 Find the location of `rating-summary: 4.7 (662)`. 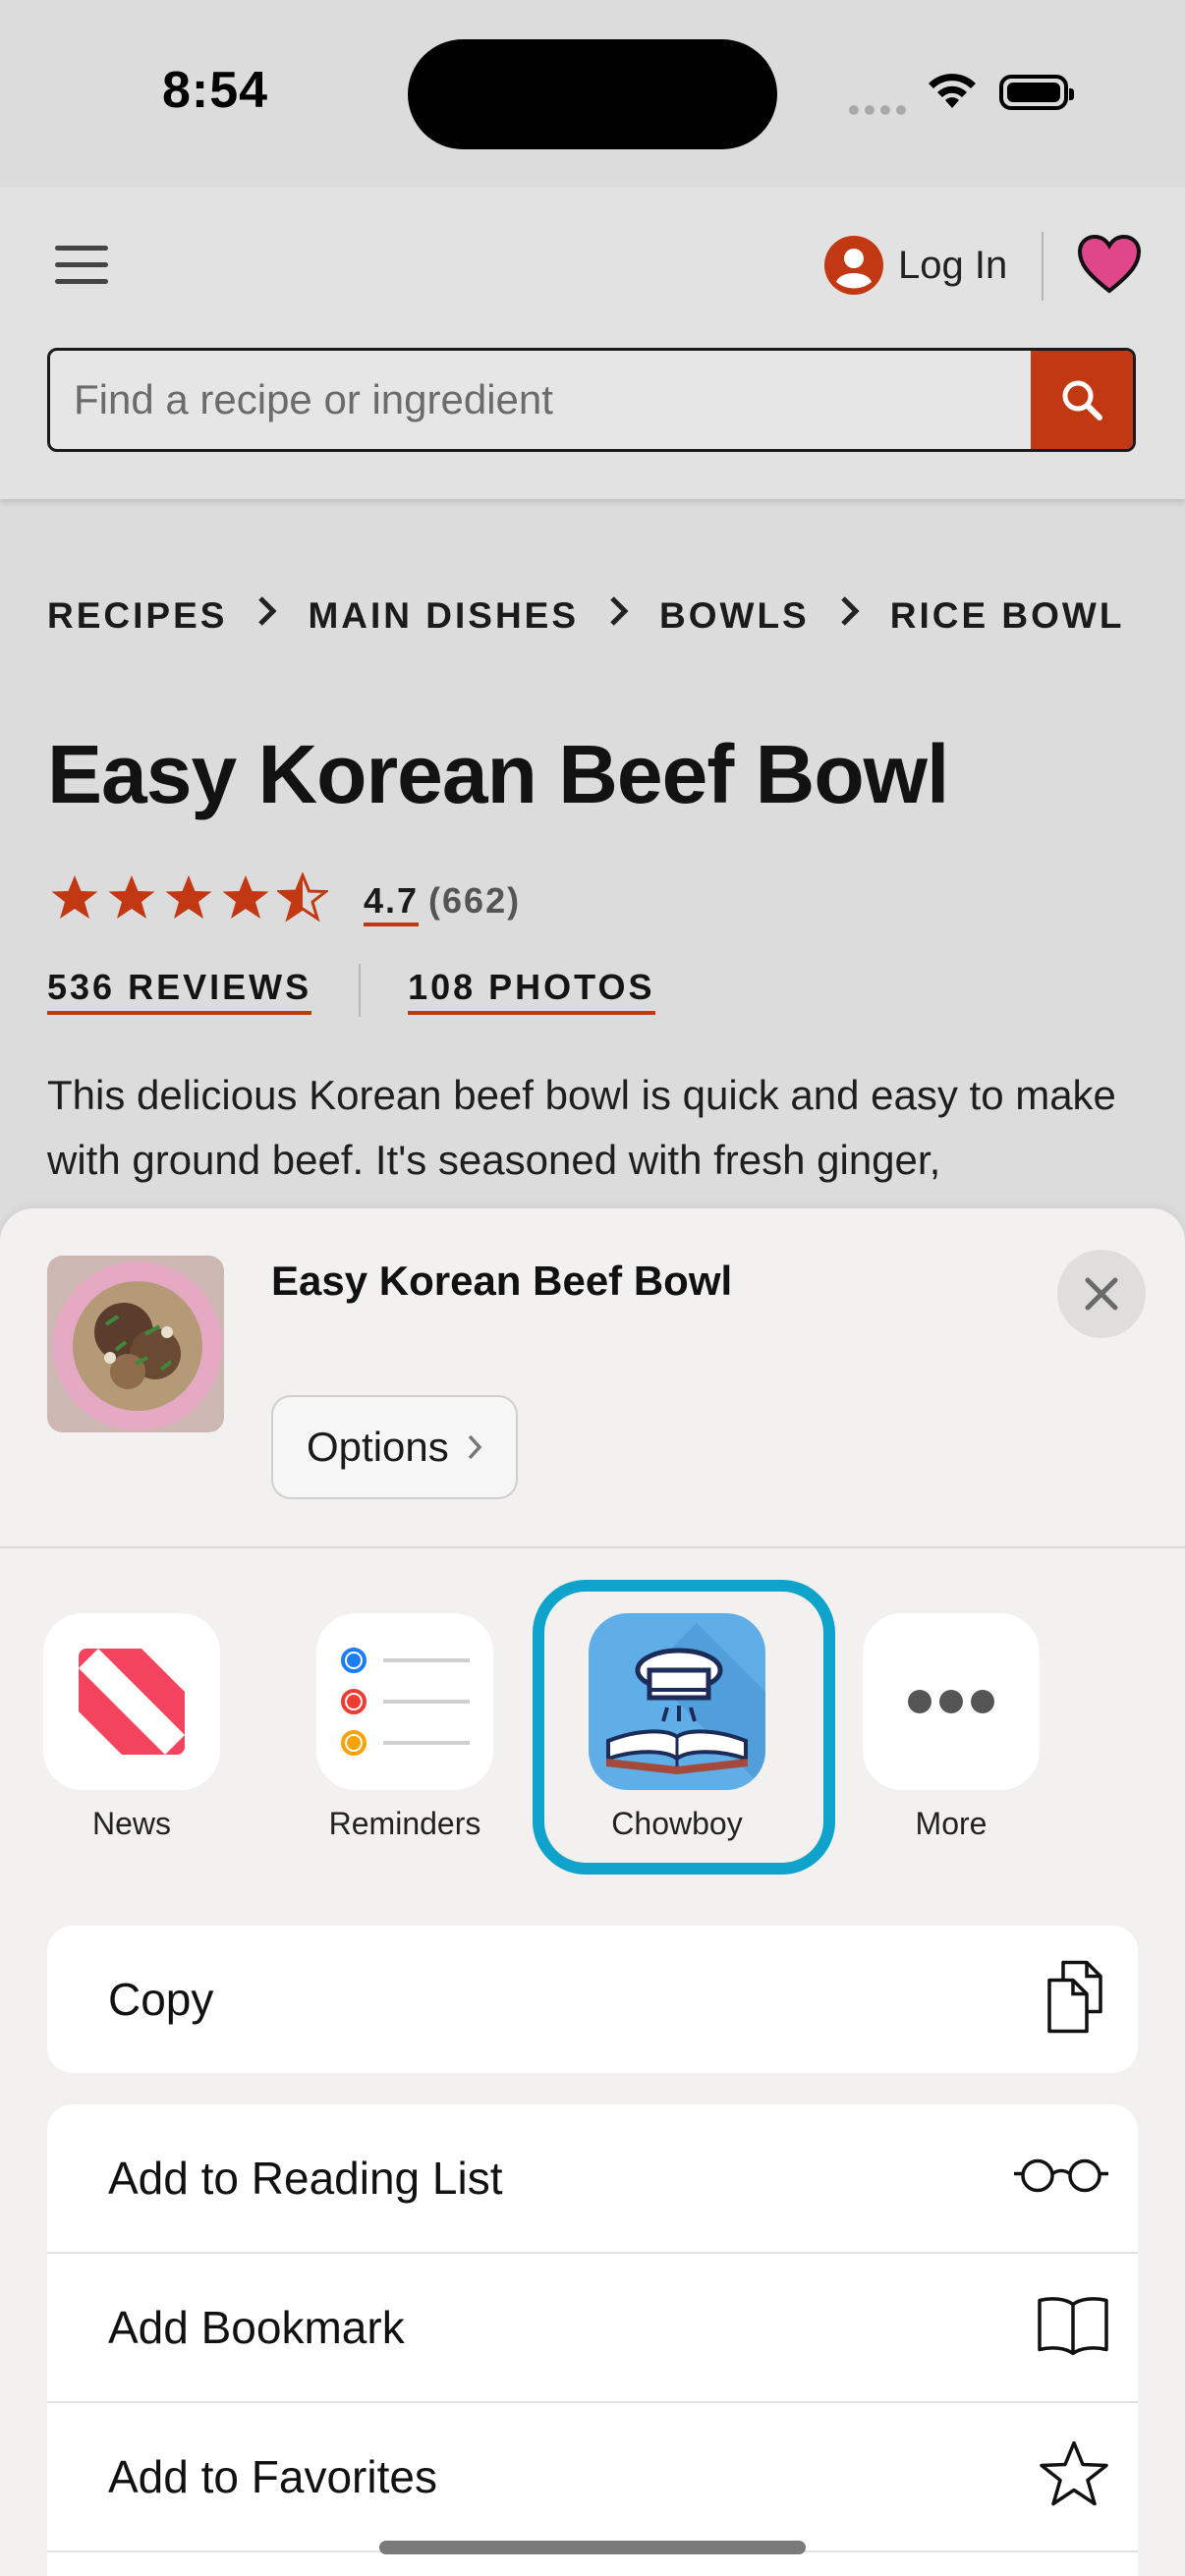

rating-summary: 4.7 (662) is located at coordinates (443, 903).